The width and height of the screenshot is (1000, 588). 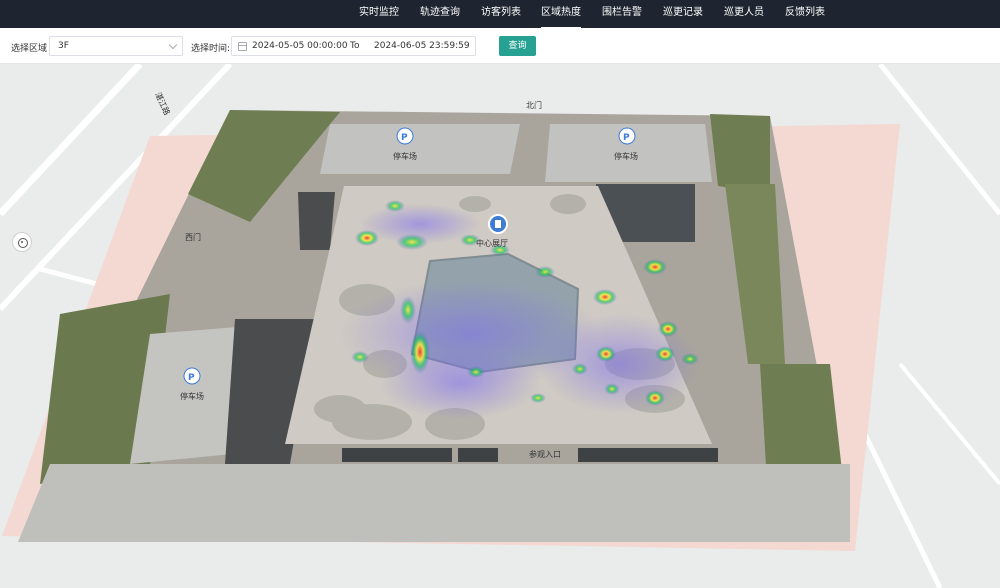 I want to click on area-label: 选择区域, so click(x=29, y=49).